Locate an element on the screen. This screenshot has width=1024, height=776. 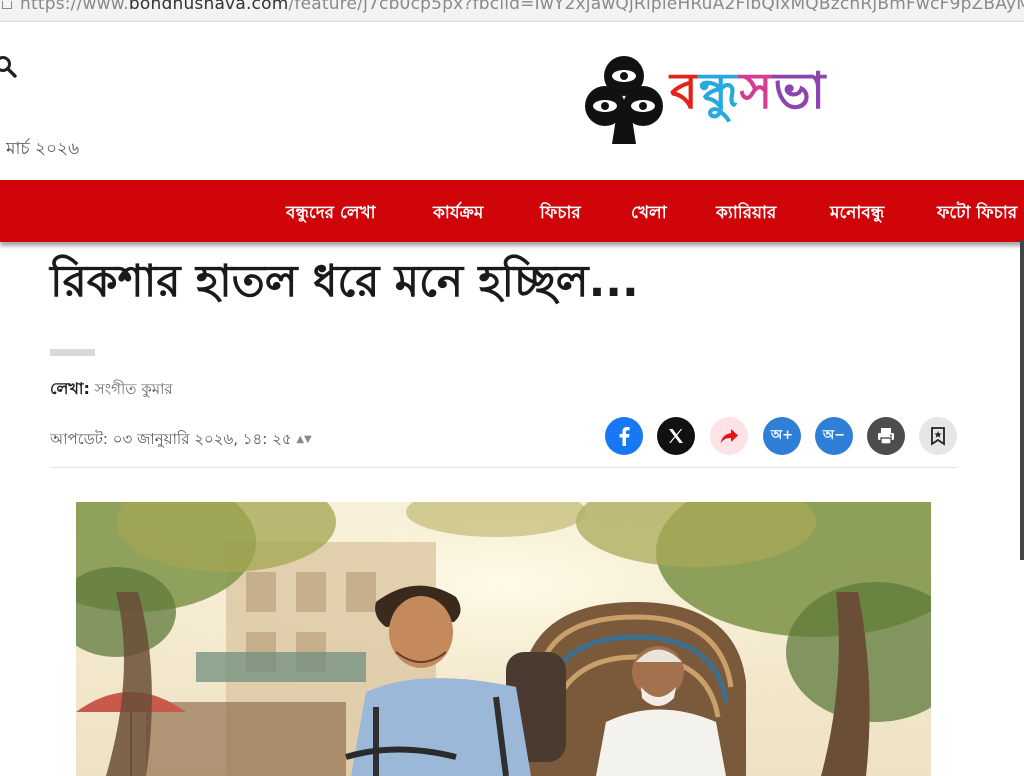
print-icon is located at coordinates (886, 436).